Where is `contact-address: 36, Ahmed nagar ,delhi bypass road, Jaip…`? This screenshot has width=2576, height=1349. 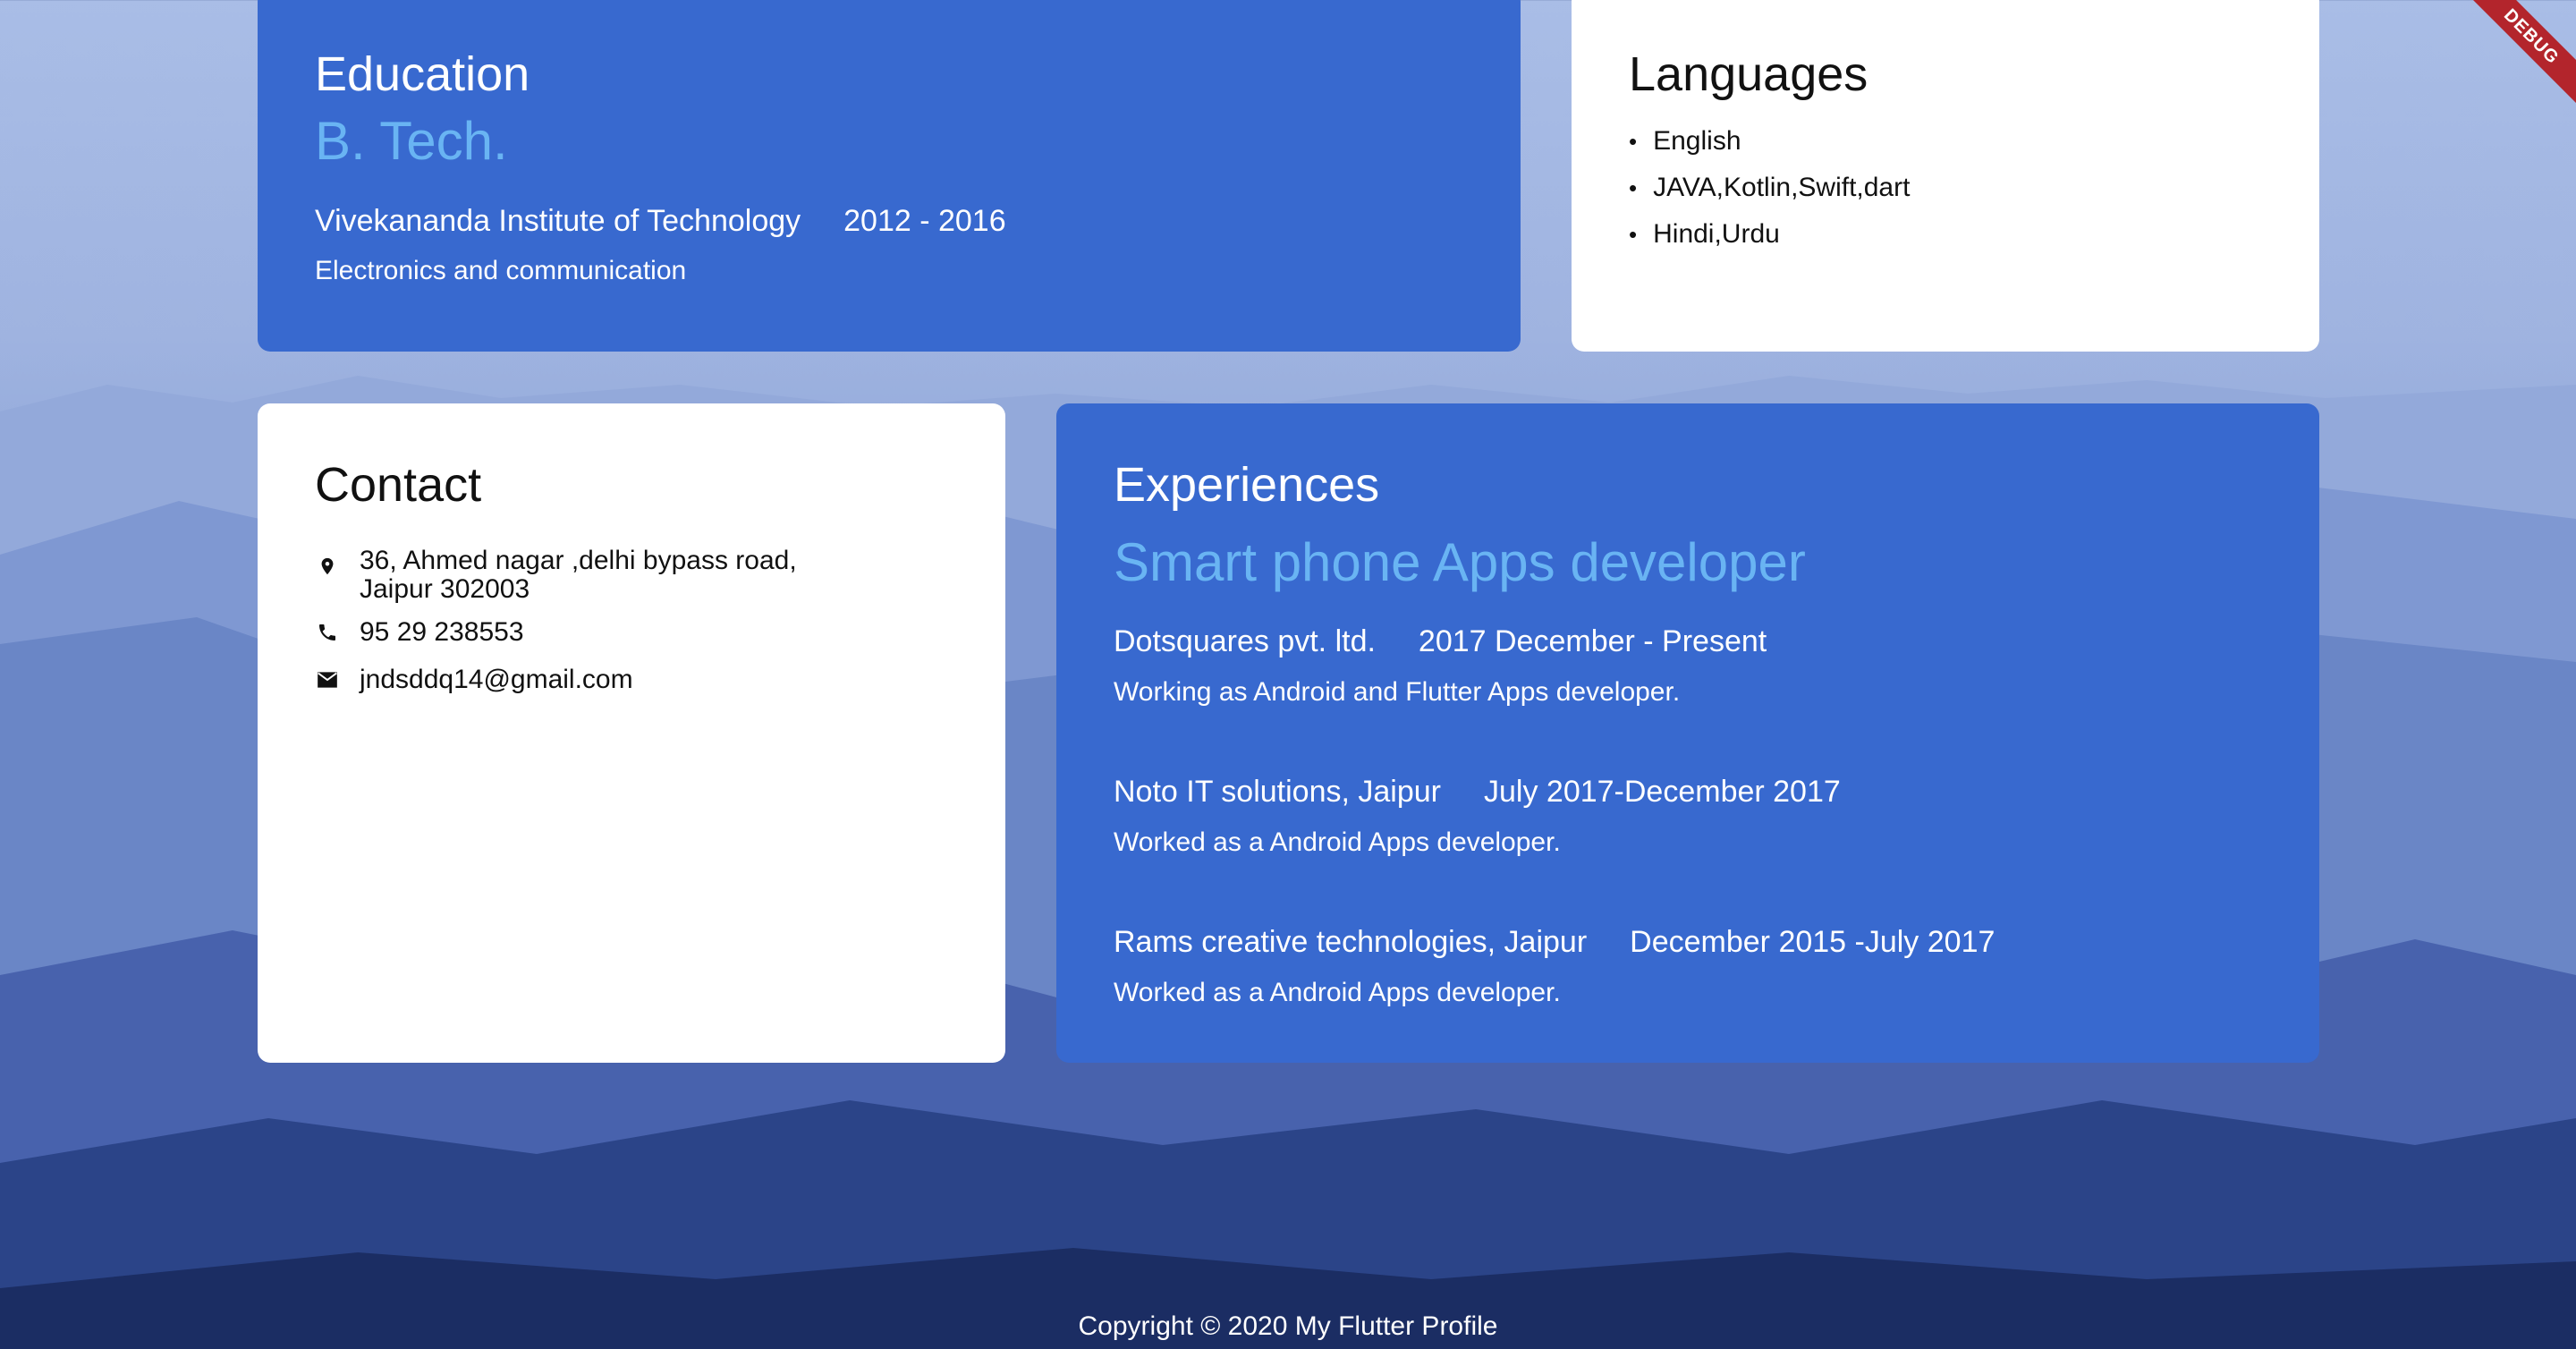 contact-address: 36, Ahmed nagar ,delhi bypass road, Jaip… is located at coordinates (556, 575).